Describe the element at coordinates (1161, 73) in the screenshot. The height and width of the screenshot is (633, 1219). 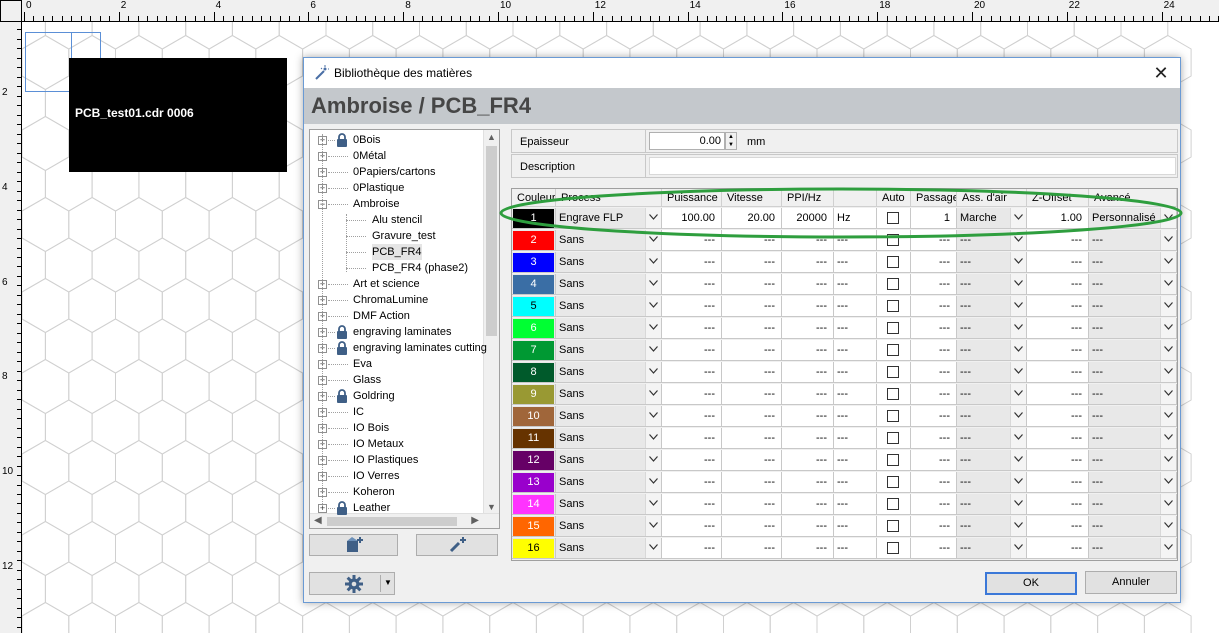
I see `close-icon: ✕` at that location.